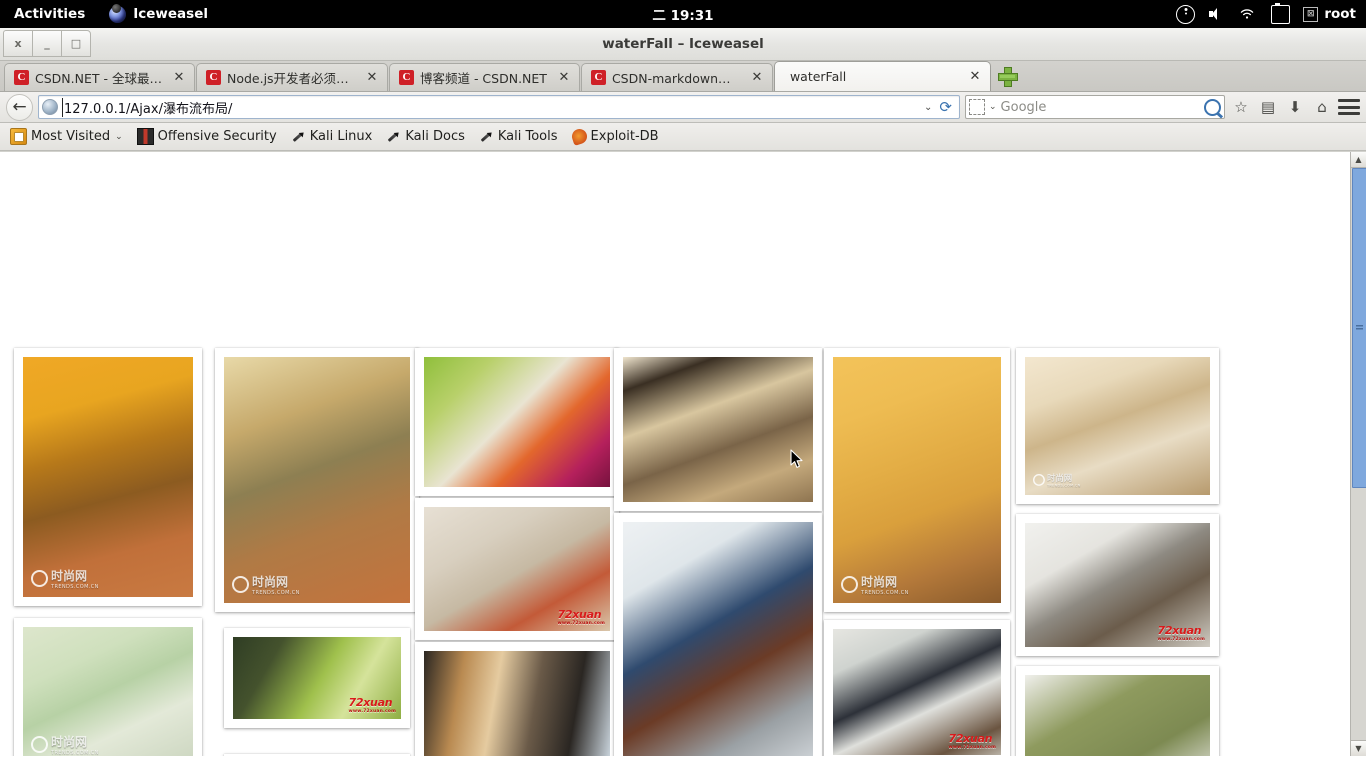  Describe the element at coordinates (1359, 328) in the screenshot. I see `scrollbar-thumb` at that location.